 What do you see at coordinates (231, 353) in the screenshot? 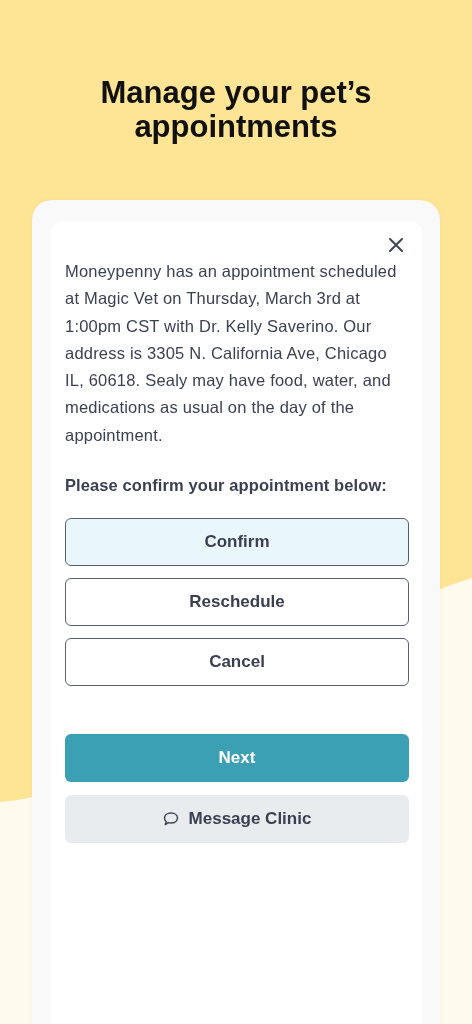
I see `appointment-message: Moneypenny has an appointment scheduled at Magic Vet on Thursday, March 3rd at 1:00pm CST with Dr. Kelly Saverino. Our address is 3305 N. California Ave, Chicago IL, 60618. Sealy may have food, water, and medications as usual on the day of the appointment.` at bounding box center [231, 353].